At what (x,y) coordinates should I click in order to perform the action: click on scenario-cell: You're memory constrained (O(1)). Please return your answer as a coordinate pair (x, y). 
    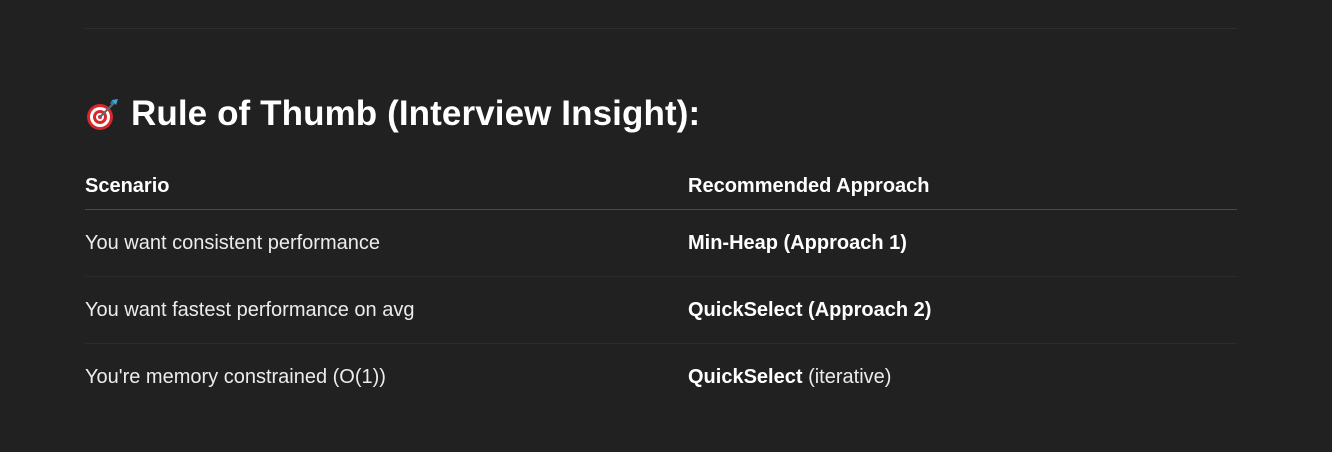
    Looking at the image, I should click on (235, 376).